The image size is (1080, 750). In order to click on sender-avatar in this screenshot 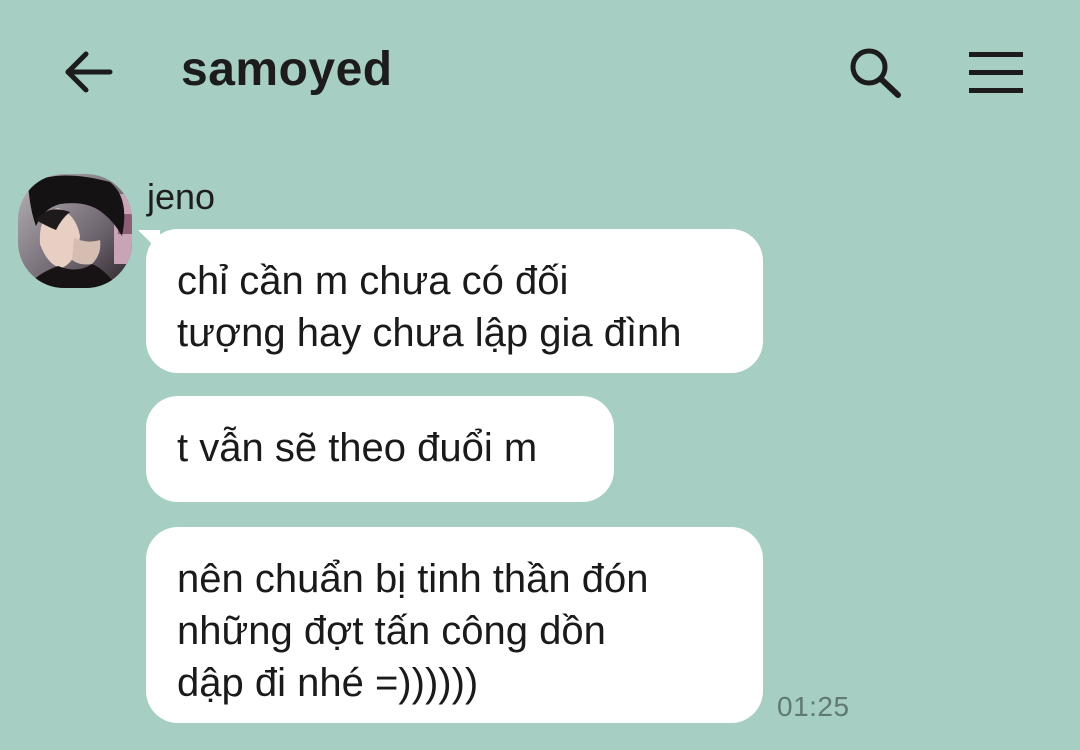, I will do `click(75, 231)`.